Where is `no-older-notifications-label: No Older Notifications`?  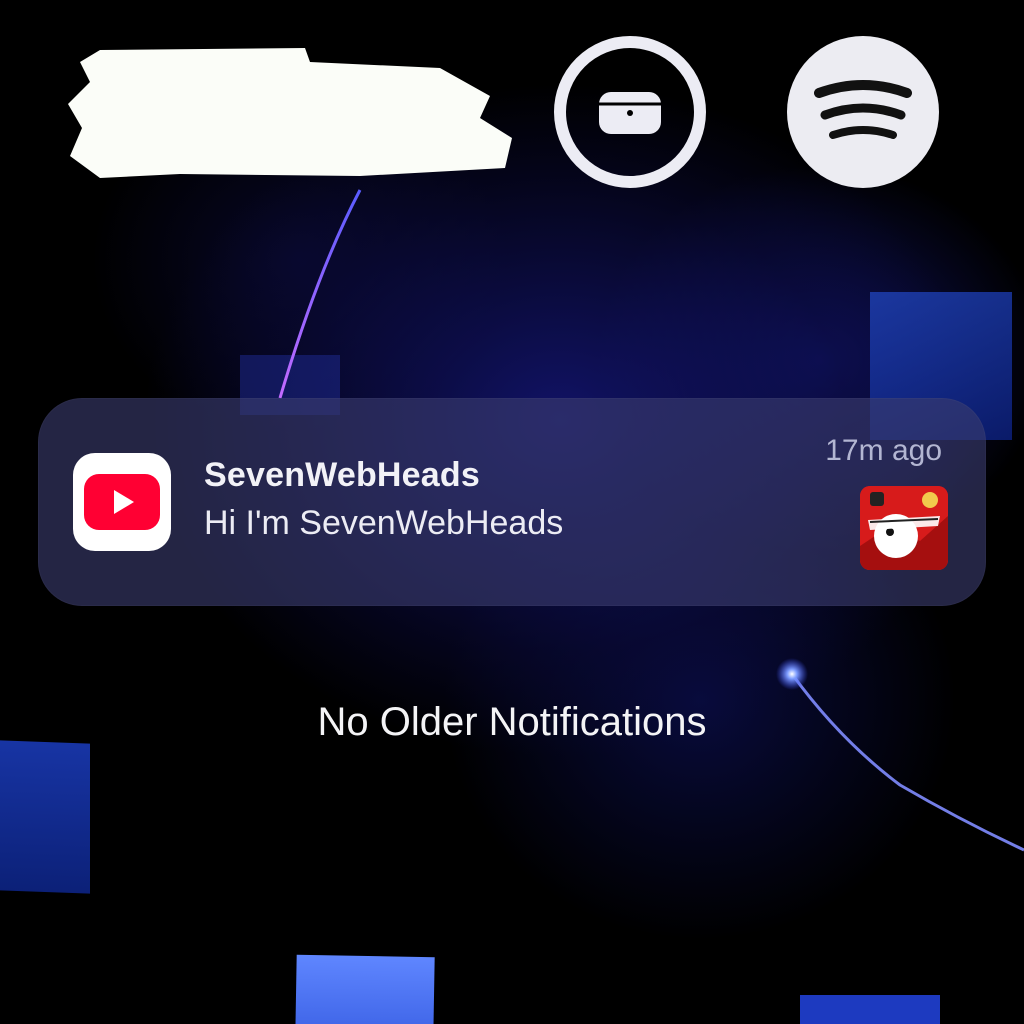
no-older-notifications-label: No Older Notifications is located at coordinates (512, 722).